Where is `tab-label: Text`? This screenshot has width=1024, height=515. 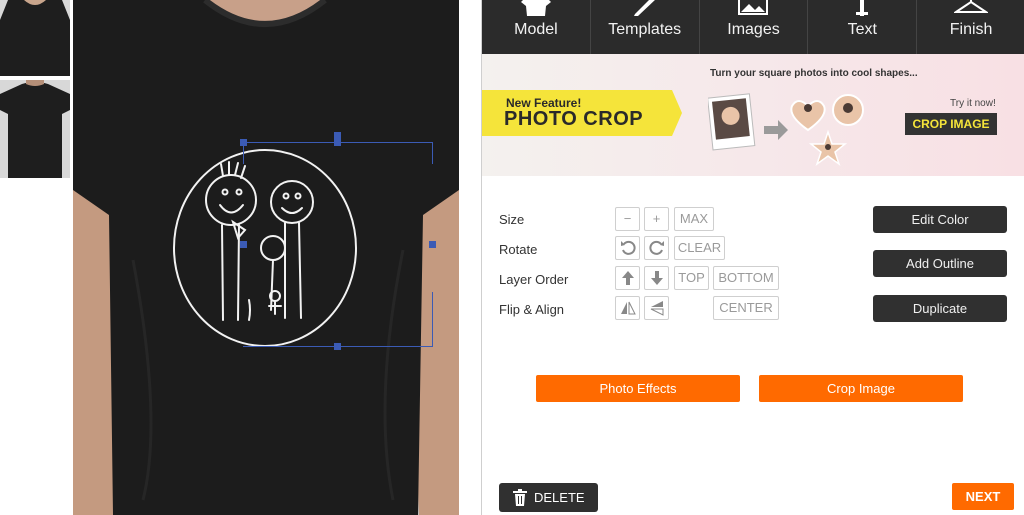 tab-label: Text is located at coordinates (862, 29).